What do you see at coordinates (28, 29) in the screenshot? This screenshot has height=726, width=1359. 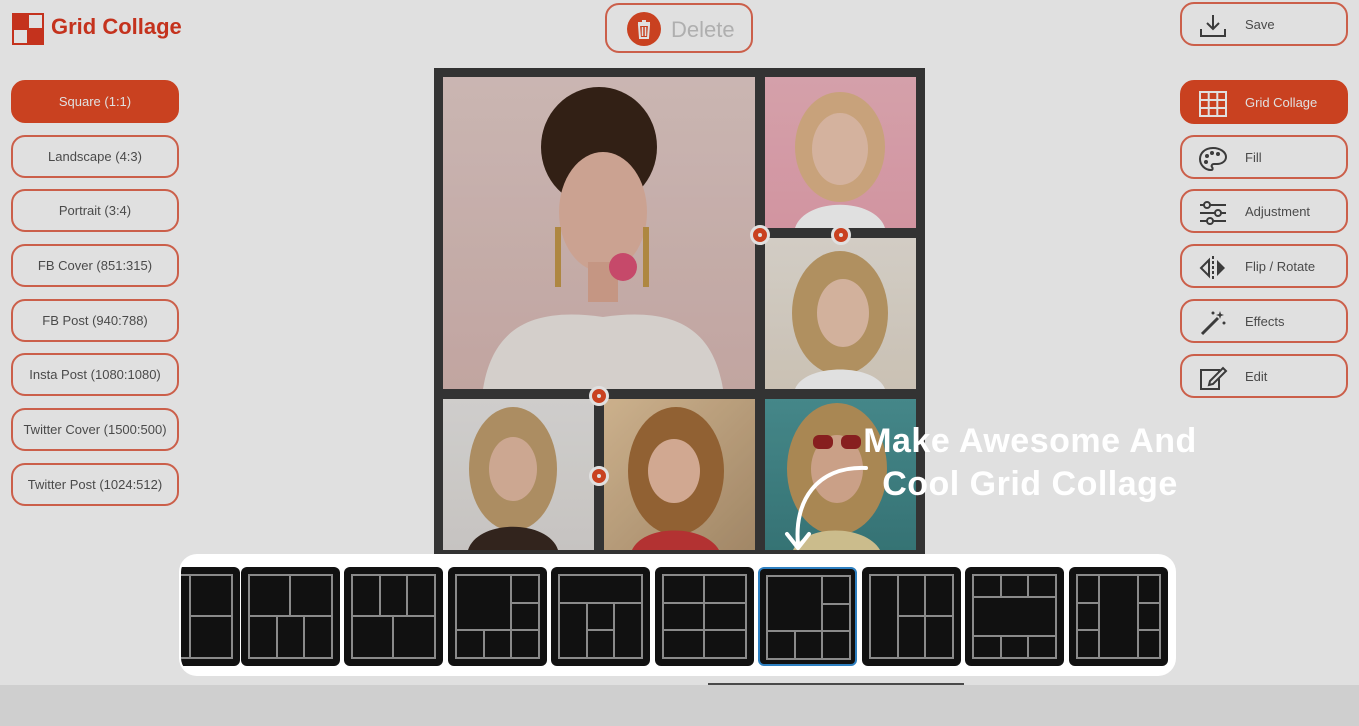 I see `grid-collage-logo-icon` at bounding box center [28, 29].